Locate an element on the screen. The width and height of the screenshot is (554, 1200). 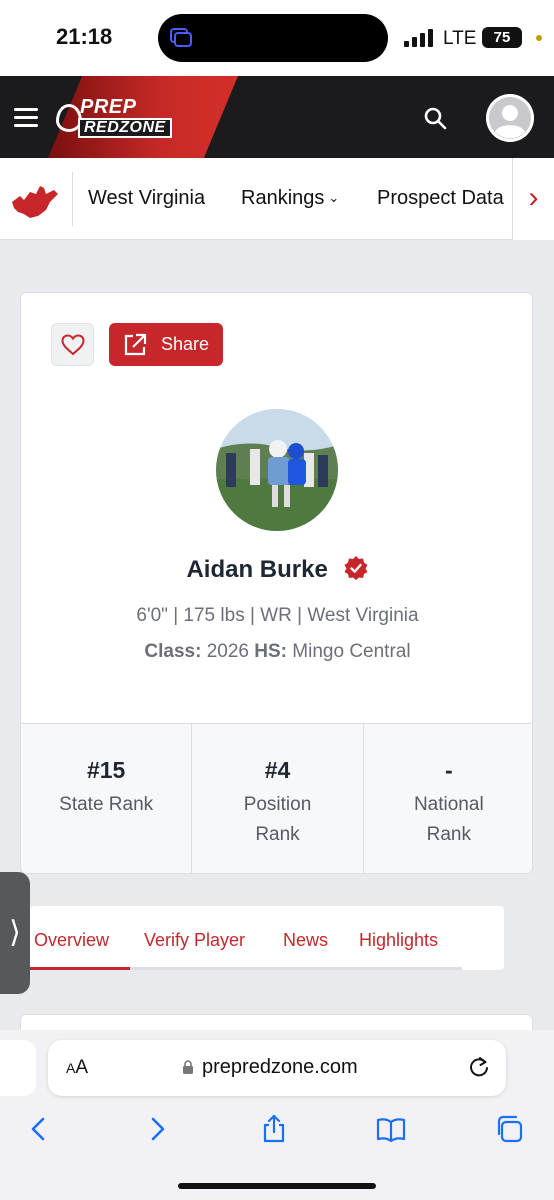
menu-icon is located at coordinates (26, 117).